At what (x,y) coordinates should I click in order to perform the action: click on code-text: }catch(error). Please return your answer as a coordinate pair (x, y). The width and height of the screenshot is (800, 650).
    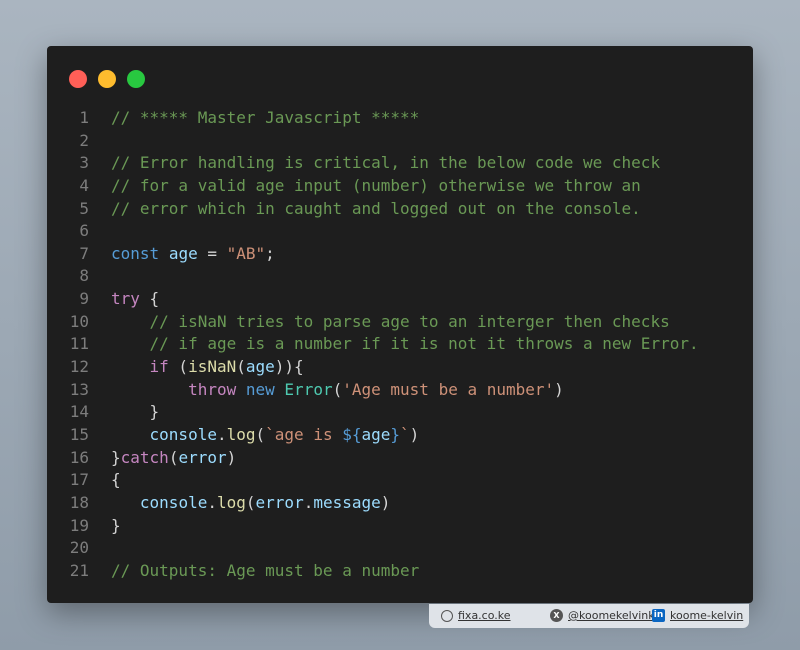
    Looking at the image, I should click on (162, 458).